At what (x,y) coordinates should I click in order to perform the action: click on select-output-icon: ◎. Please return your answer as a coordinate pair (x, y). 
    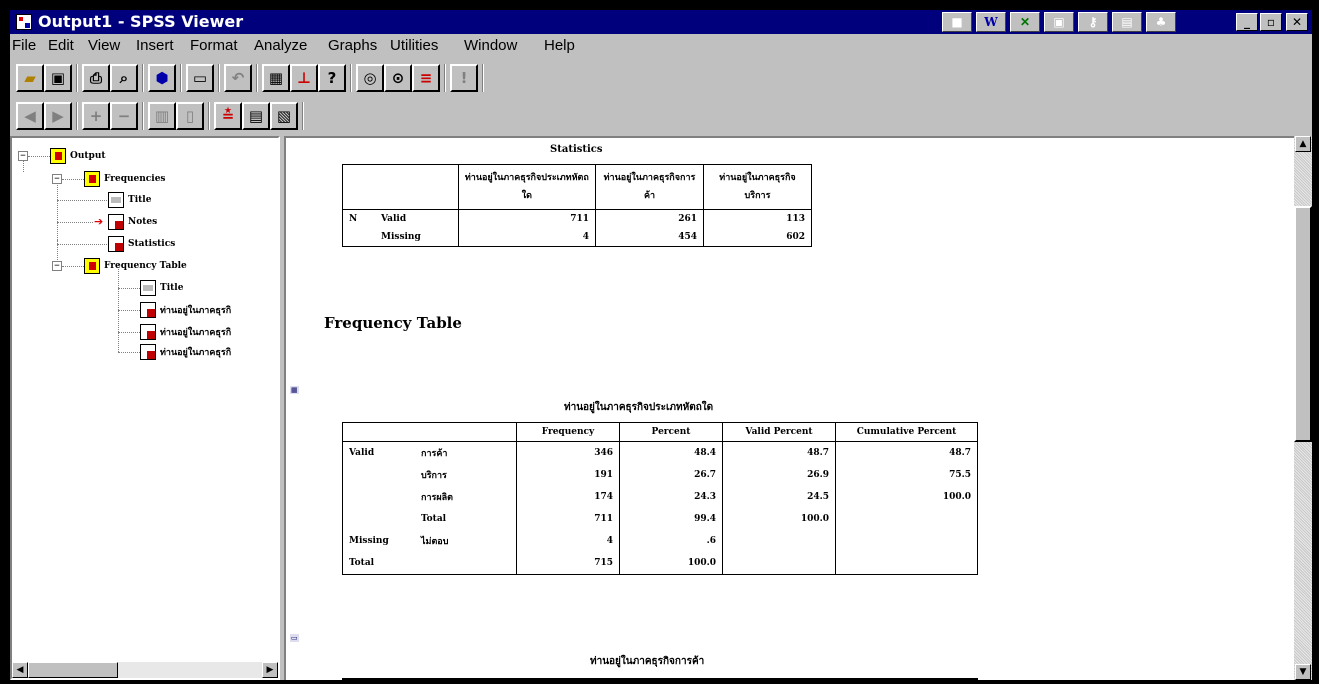
    Looking at the image, I should click on (370, 78).